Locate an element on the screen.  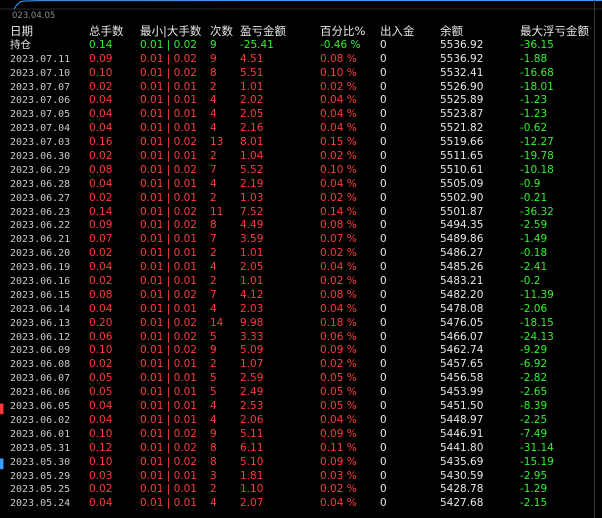
cell-pnl: 5.52 is located at coordinates (252, 169).